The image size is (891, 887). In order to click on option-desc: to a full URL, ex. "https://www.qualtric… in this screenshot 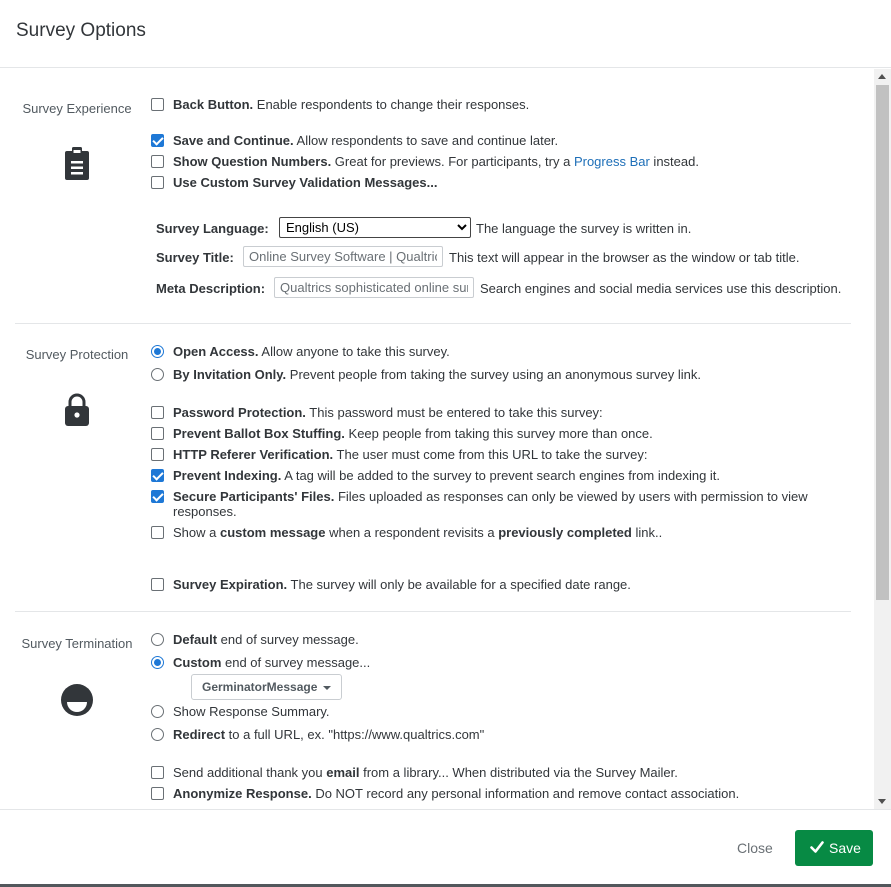, I will do `click(355, 734)`.